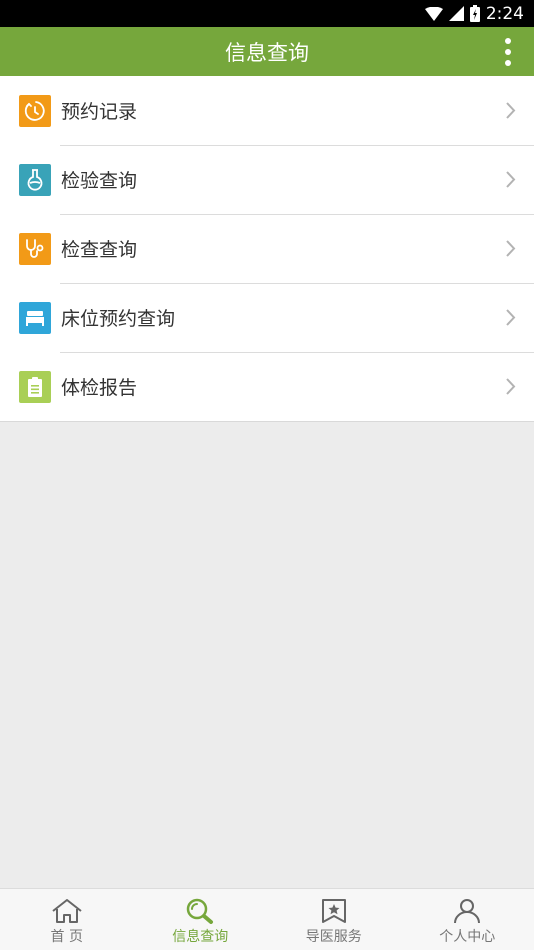 The height and width of the screenshot is (950, 534). I want to click on tab-label: 首 页, so click(66, 937).